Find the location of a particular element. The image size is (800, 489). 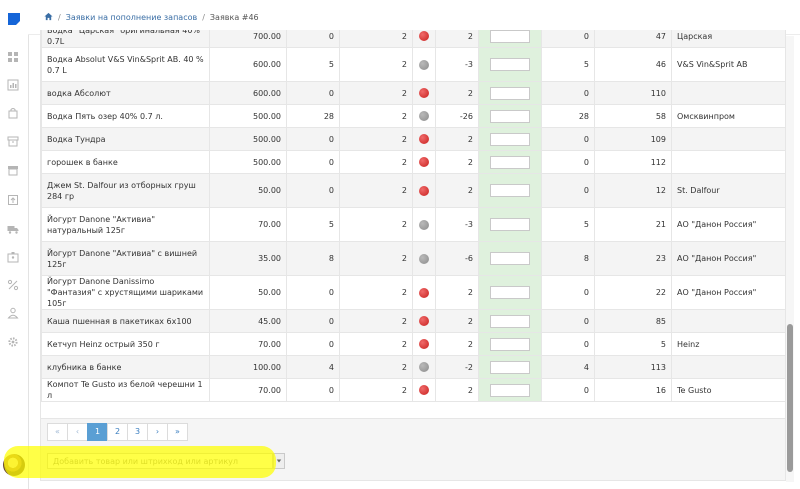

scrollbar-thumb is located at coordinates (790, 398).